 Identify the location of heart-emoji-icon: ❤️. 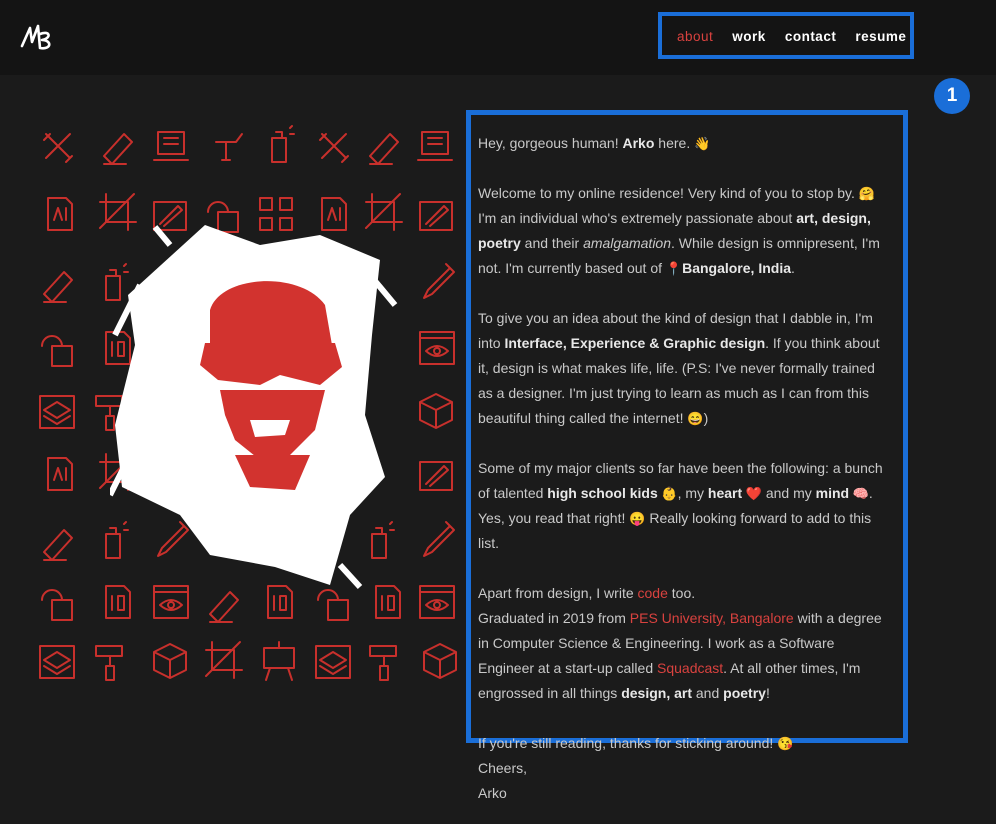
(752, 493).